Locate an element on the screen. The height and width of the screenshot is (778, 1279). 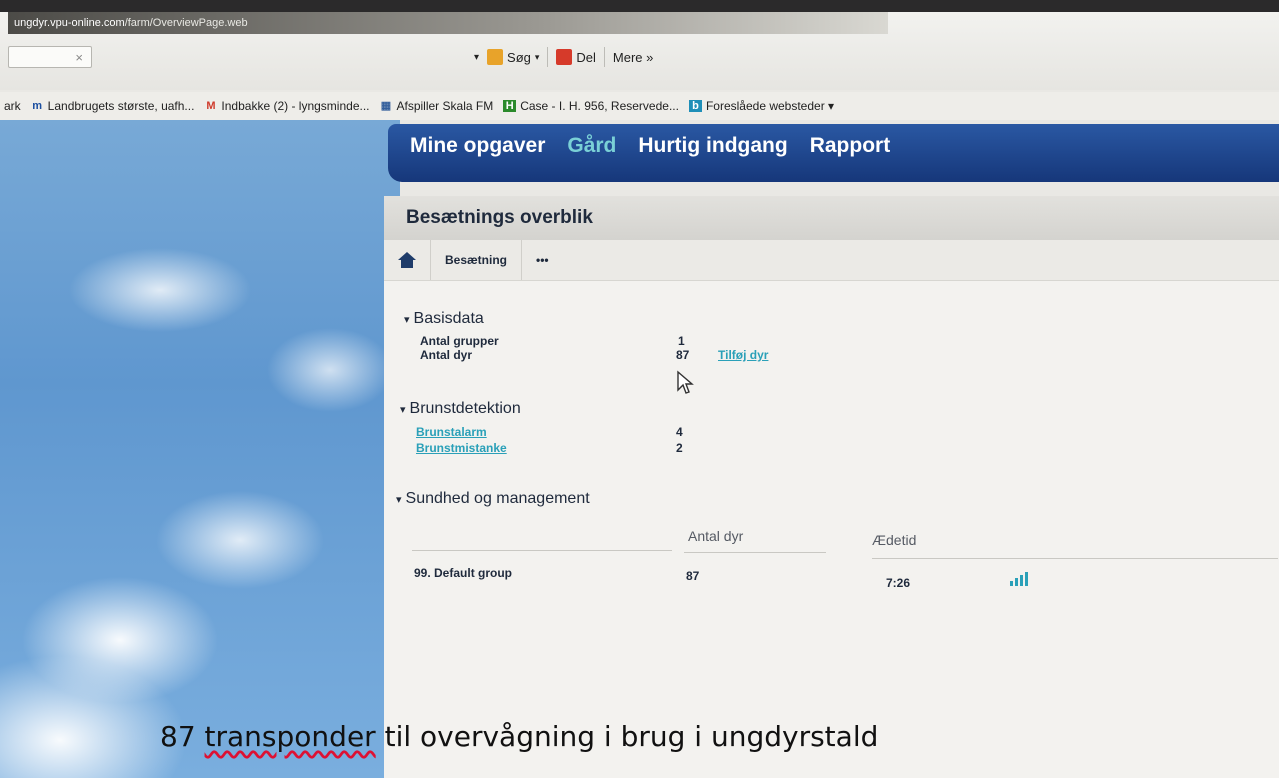
group-name-cell: 99. Default group is located at coordinates (463, 573).